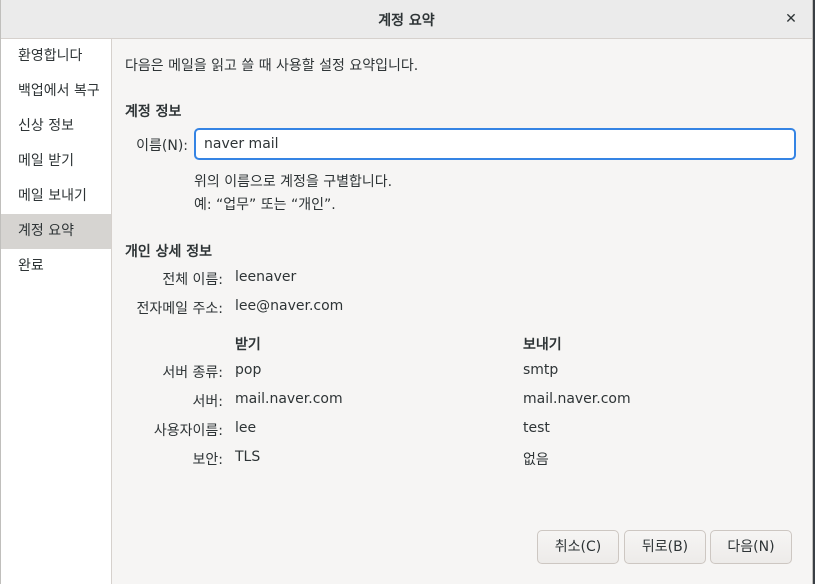 The image size is (815, 584). I want to click on personal-details-heading: 개인 상세 정보, so click(169, 252).